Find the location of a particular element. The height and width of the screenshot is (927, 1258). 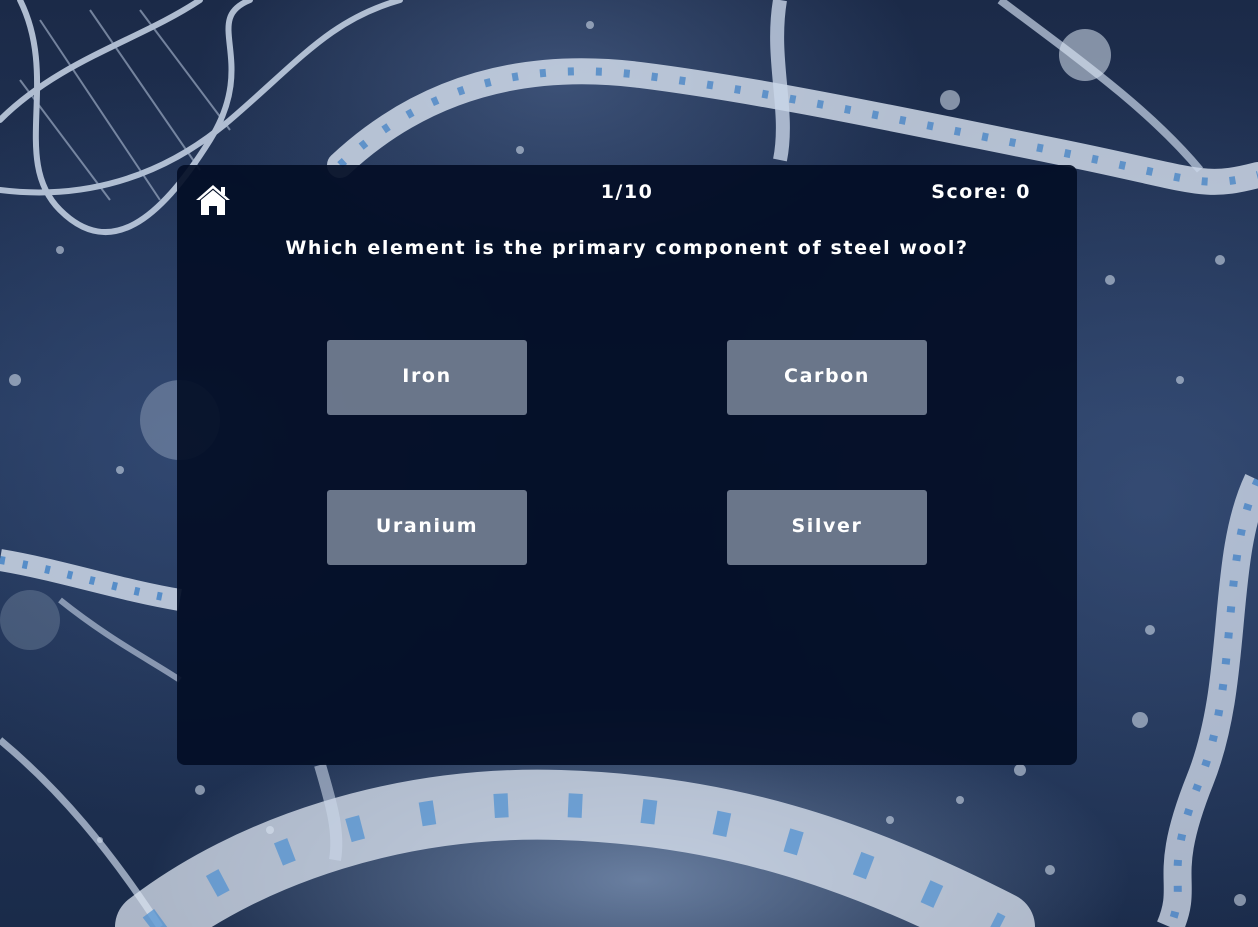

answer-label: Carbon is located at coordinates (827, 375).